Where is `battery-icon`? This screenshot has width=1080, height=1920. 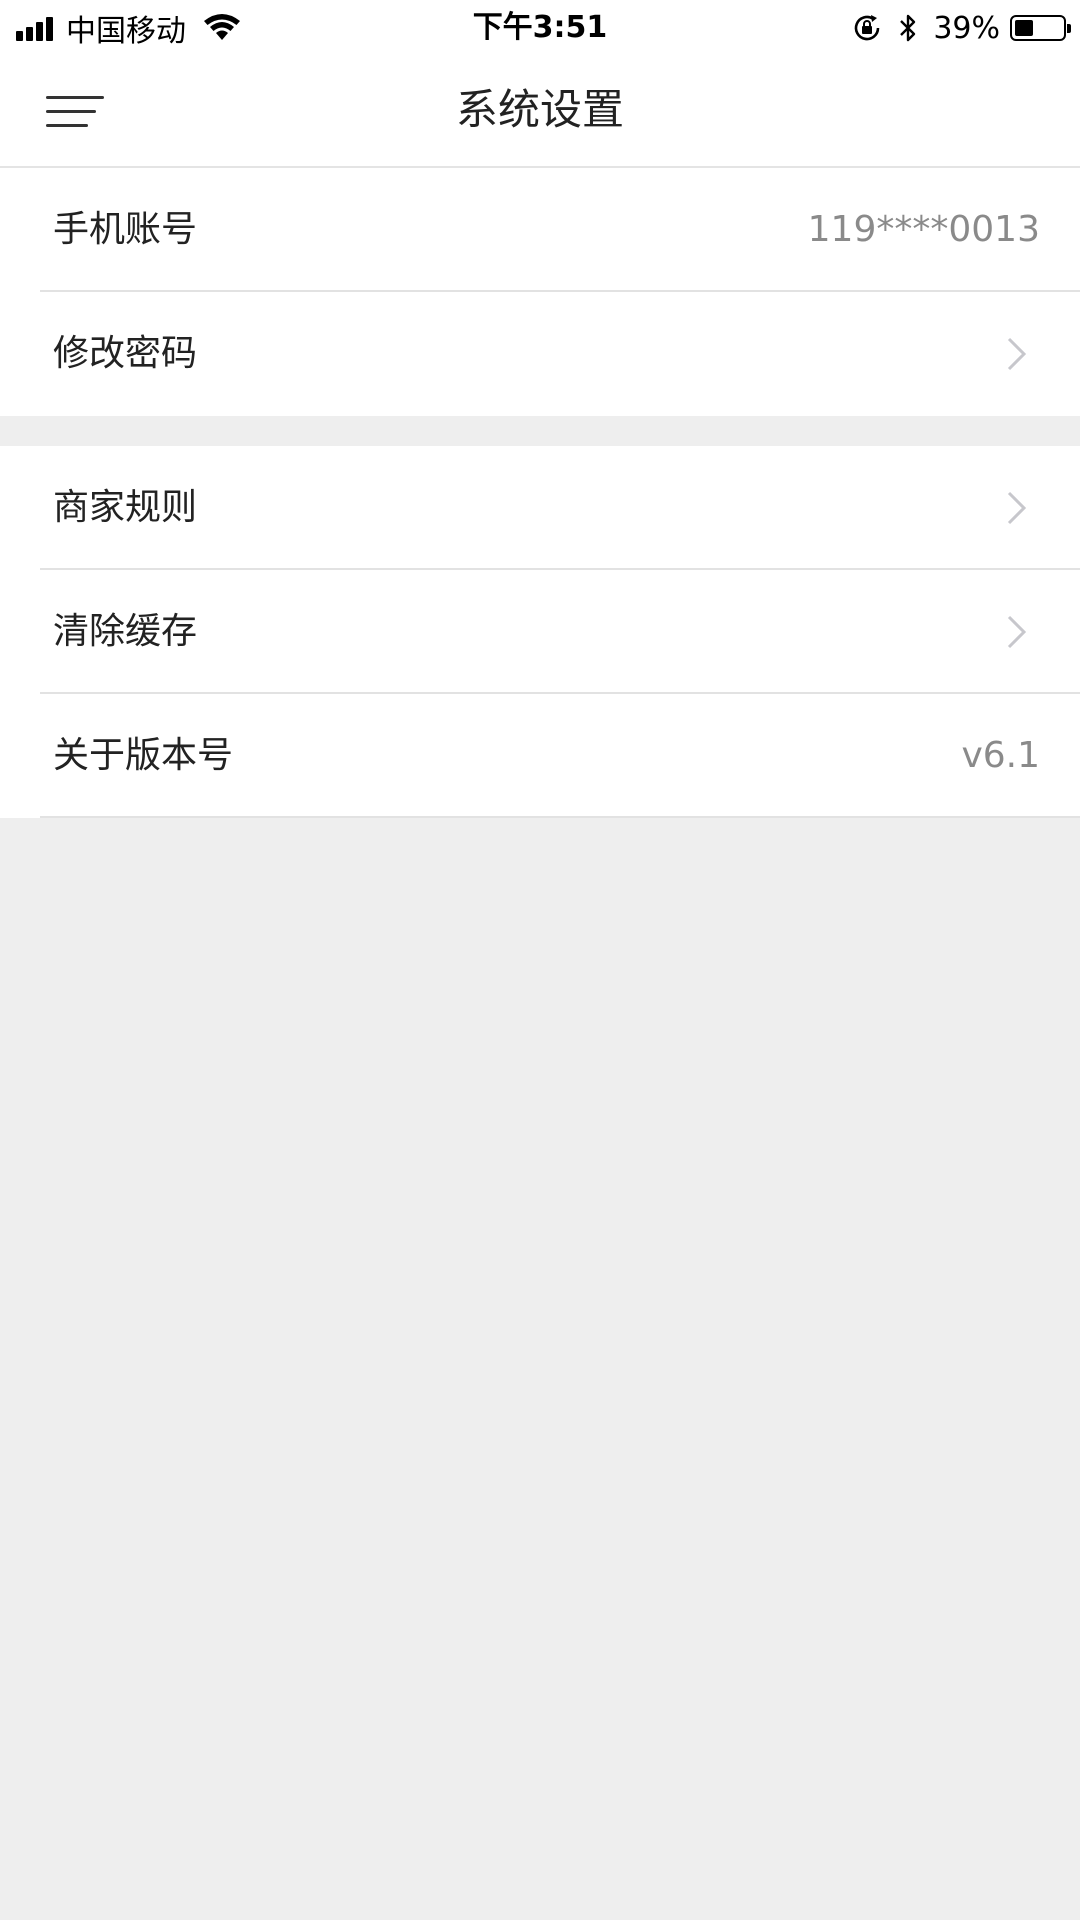 battery-icon is located at coordinates (1040, 28).